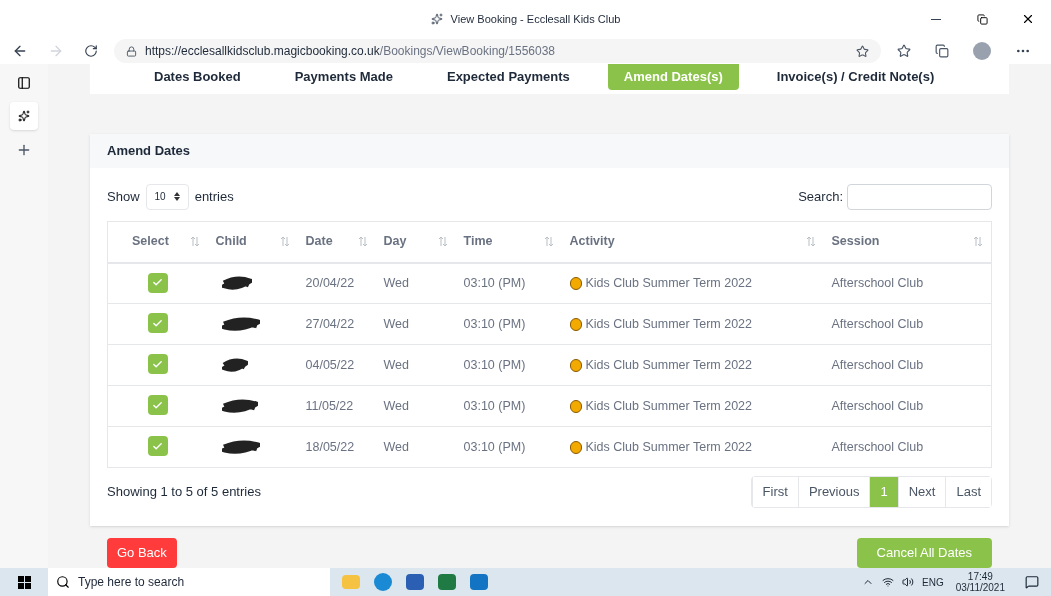 The width and height of the screenshot is (1051, 596). Describe the element at coordinates (436, 19) in the screenshot. I see `site-icon` at that location.